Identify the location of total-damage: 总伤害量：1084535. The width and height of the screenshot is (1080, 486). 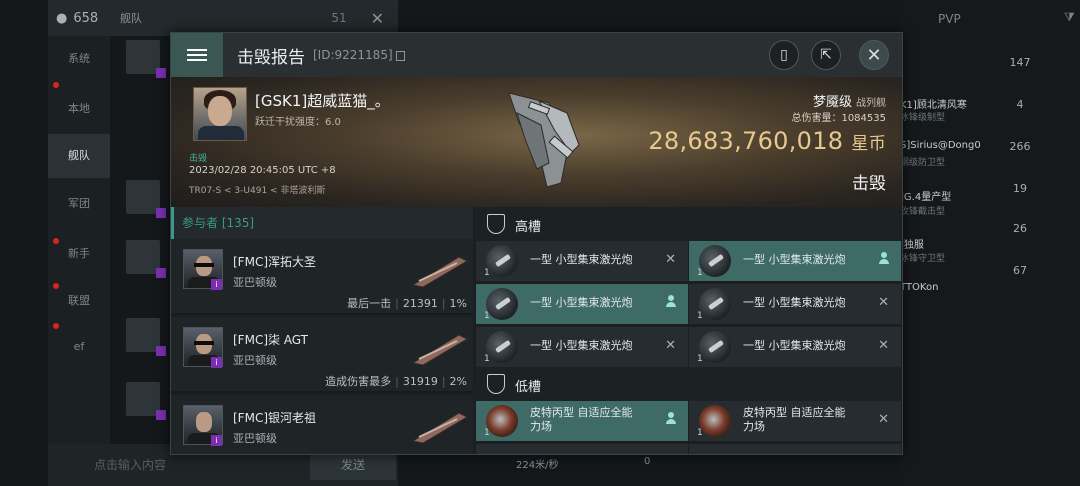
(838, 118).